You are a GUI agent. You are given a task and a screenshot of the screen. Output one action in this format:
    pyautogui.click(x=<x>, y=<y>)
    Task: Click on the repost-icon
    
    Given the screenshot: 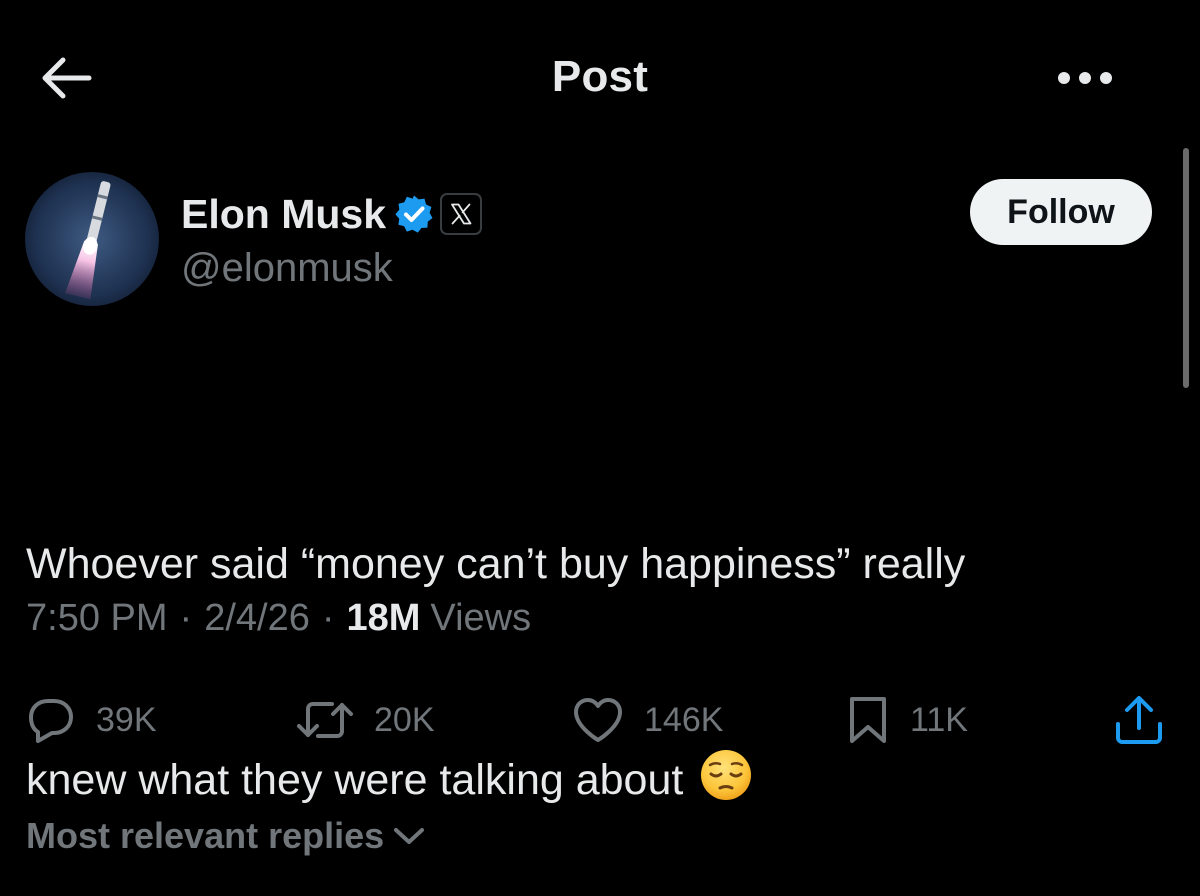 What is the action you would take?
    pyautogui.click(x=325, y=720)
    